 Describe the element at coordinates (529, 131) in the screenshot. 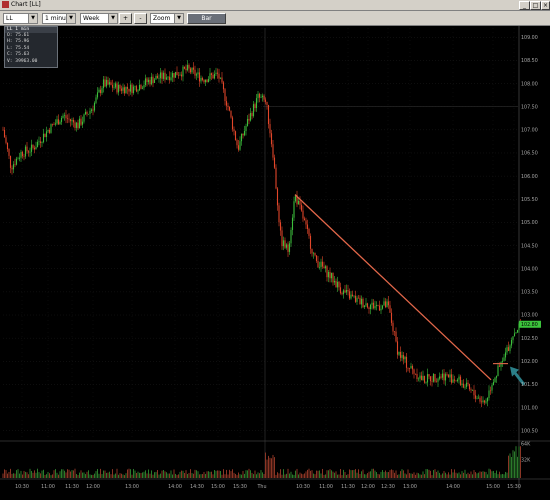

I see `y-tick-label: 107.00` at that location.